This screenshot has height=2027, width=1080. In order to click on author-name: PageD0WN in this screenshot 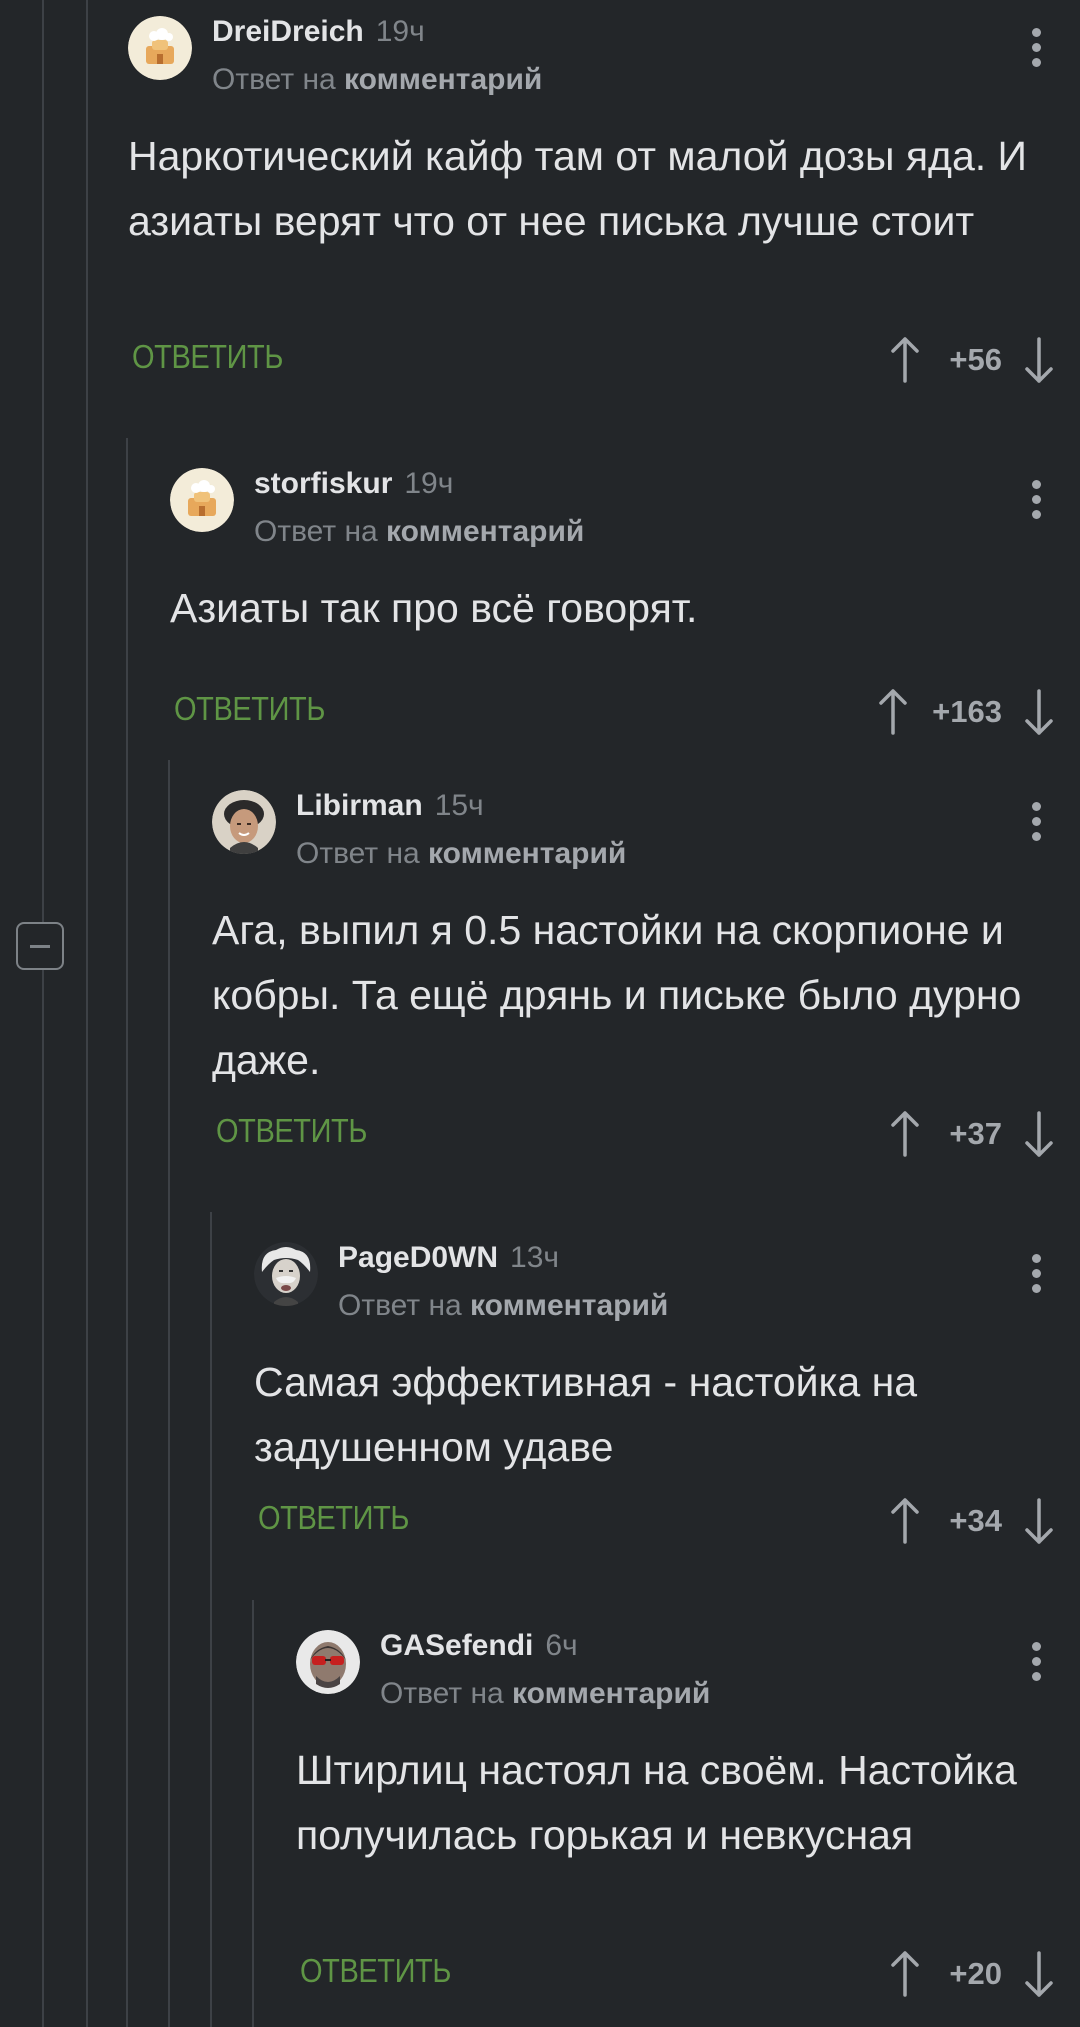, I will do `click(418, 1257)`.